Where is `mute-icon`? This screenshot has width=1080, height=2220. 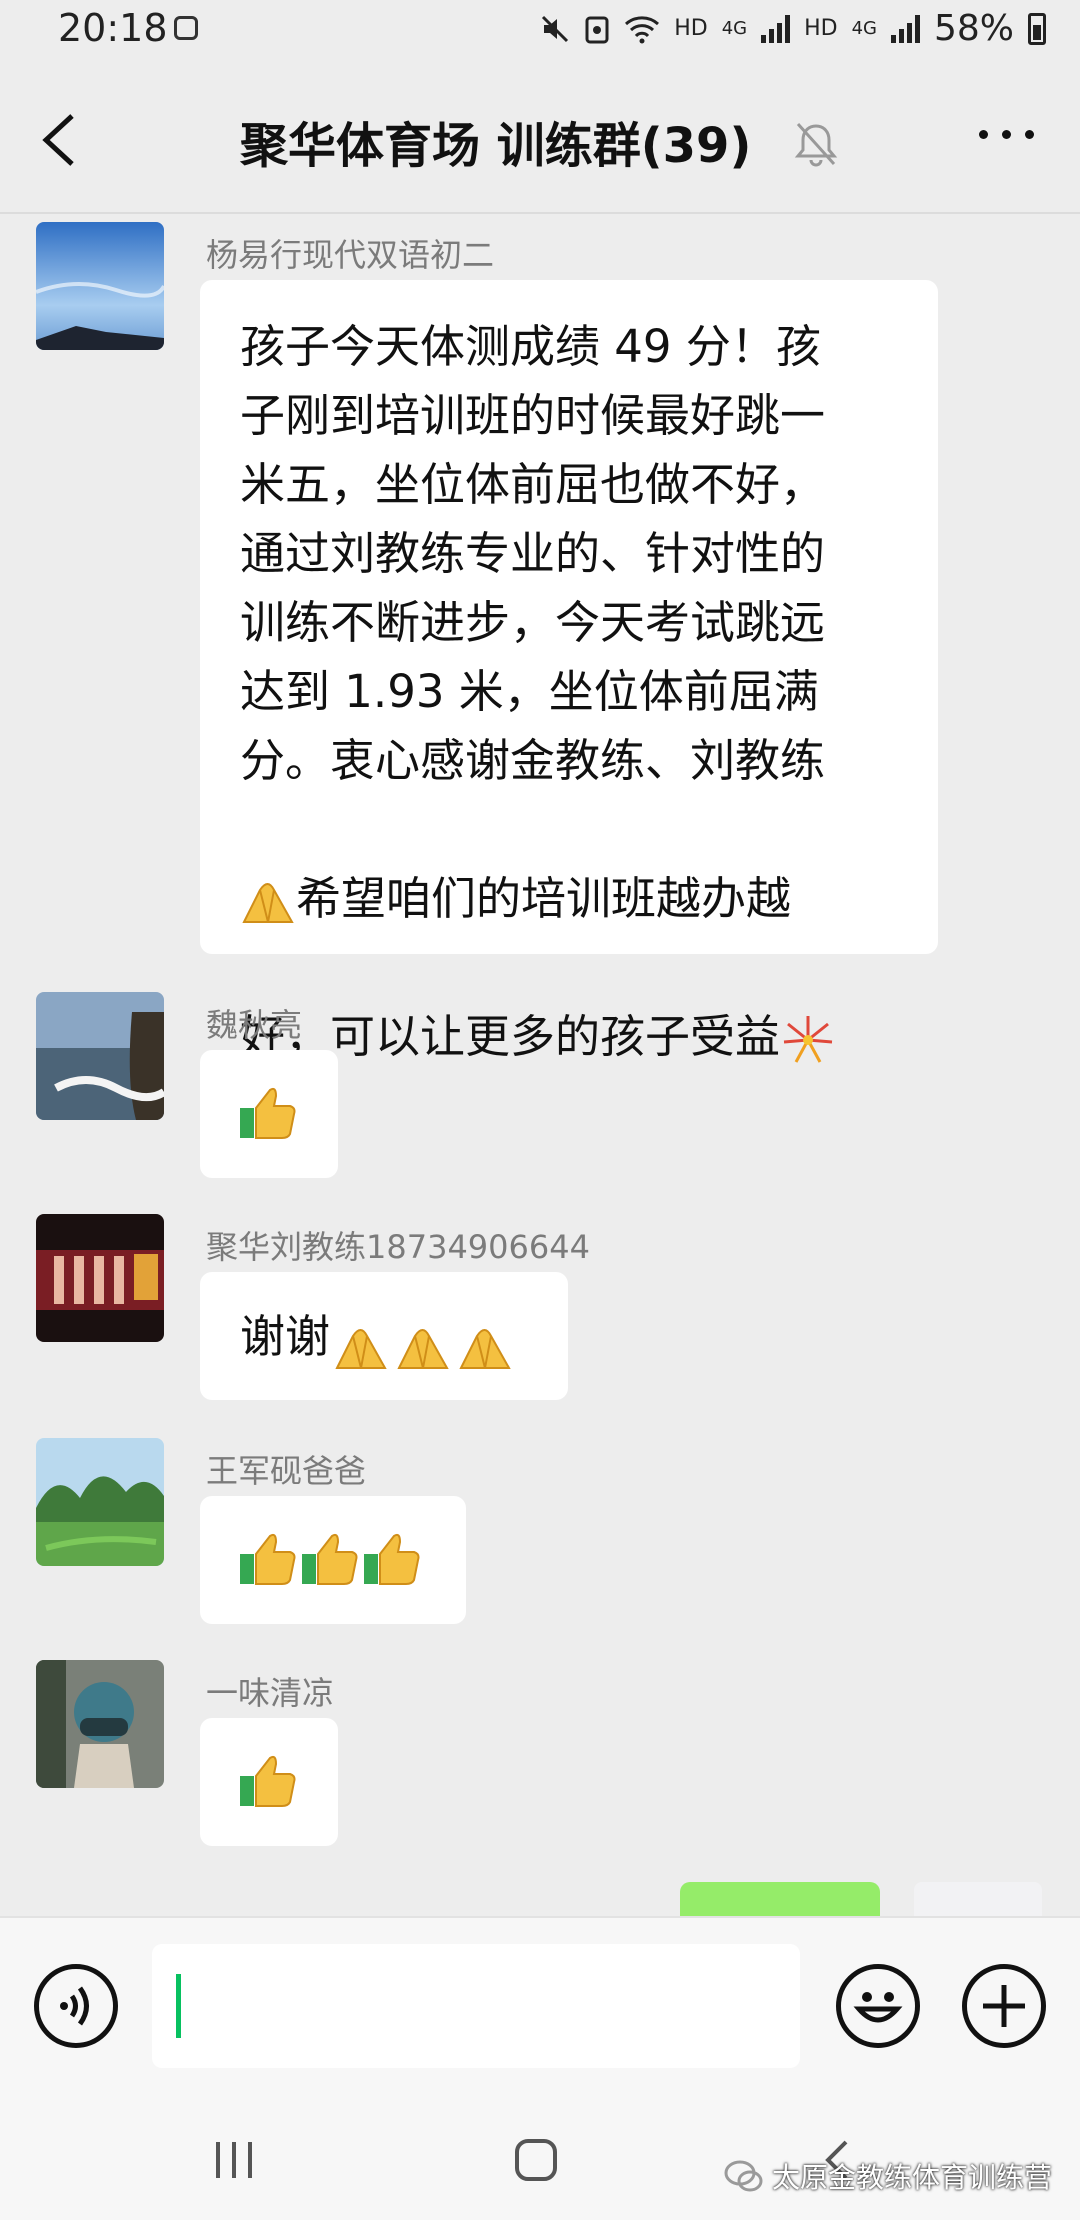 mute-icon is located at coordinates (555, 28).